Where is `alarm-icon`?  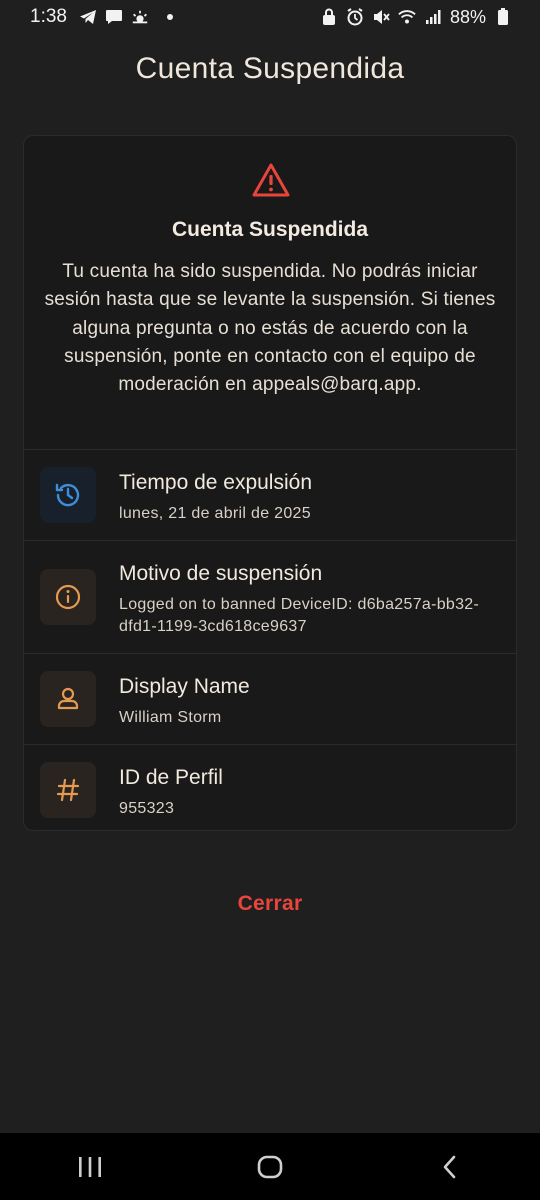
alarm-icon is located at coordinates (355, 17).